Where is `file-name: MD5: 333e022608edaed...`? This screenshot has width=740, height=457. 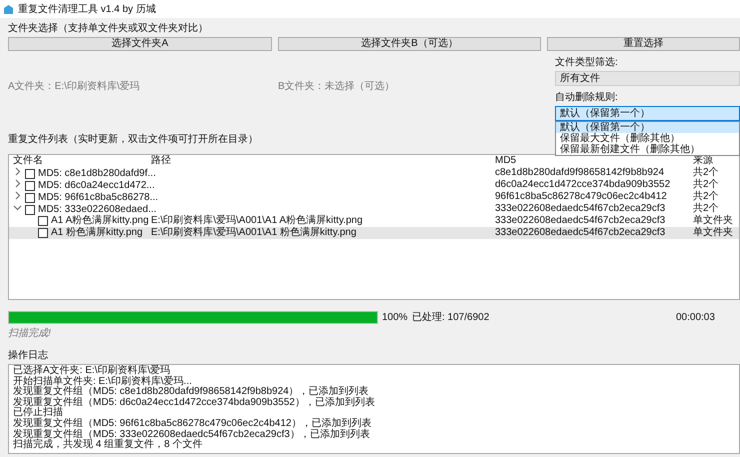 file-name: MD5: 333e022608edaed... is located at coordinates (97, 209).